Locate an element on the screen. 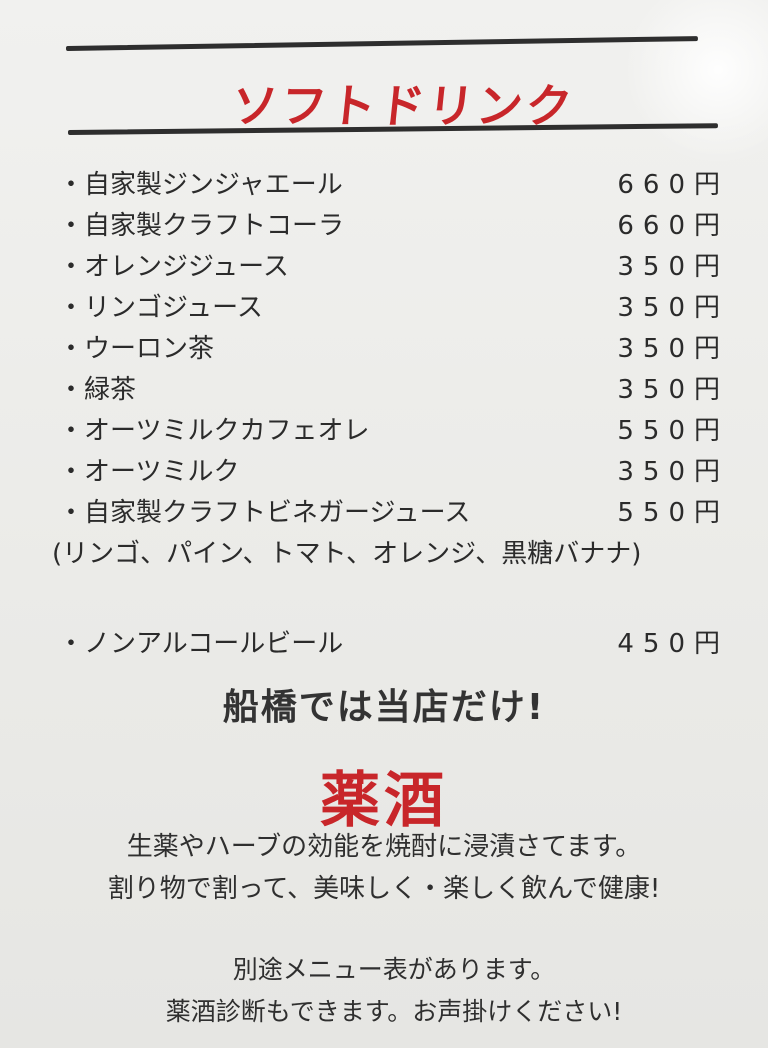 This screenshot has width=768, height=1048. menu-item-non-alcoholic-beer: ・ノンアルコールビール 450円 is located at coordinates (389, 647).